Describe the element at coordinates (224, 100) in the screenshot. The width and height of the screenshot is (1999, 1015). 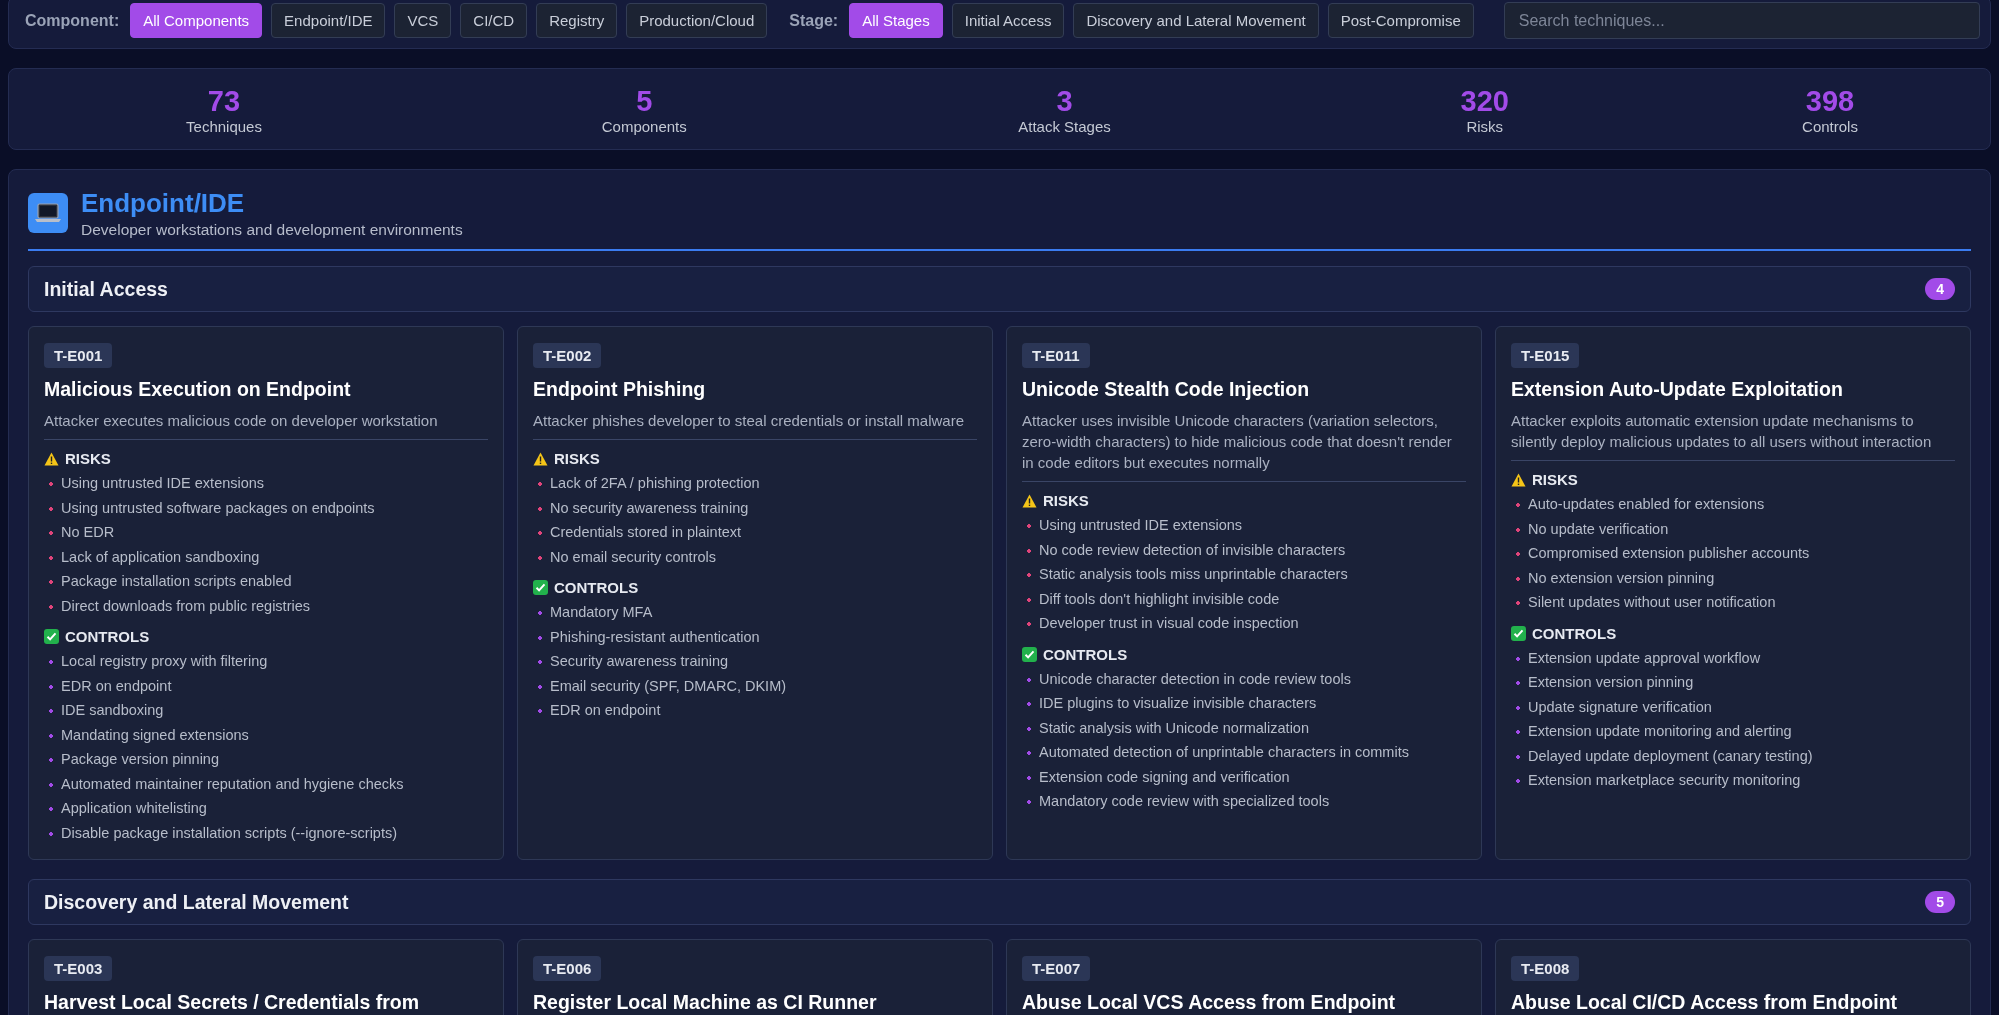
I see `stat-value: 73` at that location.